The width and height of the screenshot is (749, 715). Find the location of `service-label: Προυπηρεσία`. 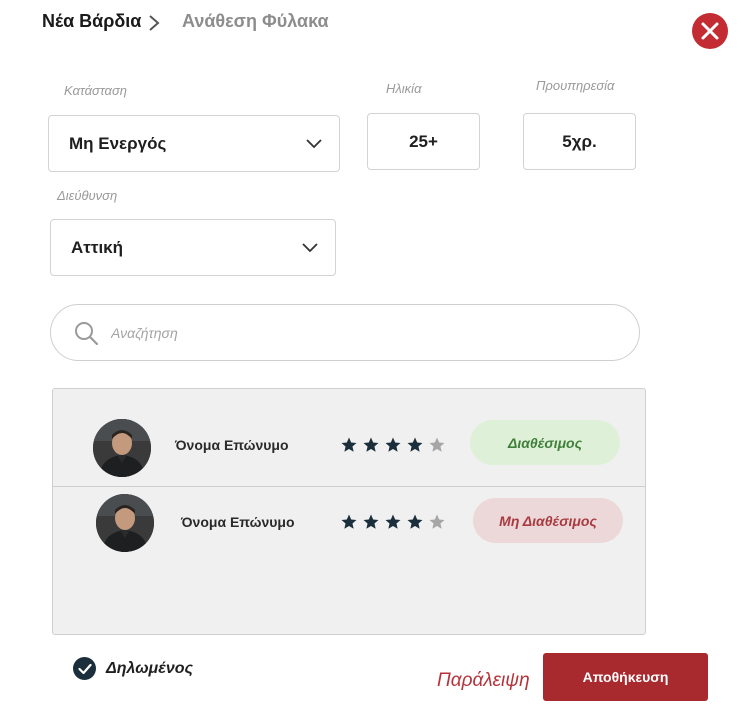

service-label: Προυπηρεσία is located at coordinates (575, 85).